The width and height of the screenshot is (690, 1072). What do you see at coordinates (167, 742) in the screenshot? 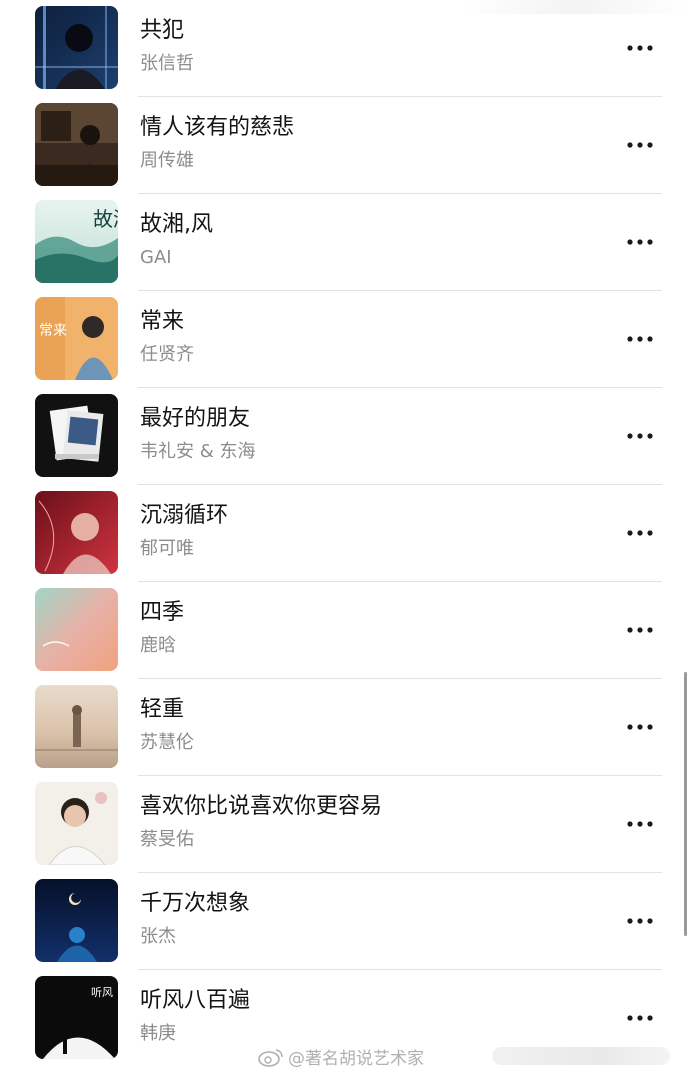
I see `song-artist: 苏慧伦` at bounding box center [167, 742].